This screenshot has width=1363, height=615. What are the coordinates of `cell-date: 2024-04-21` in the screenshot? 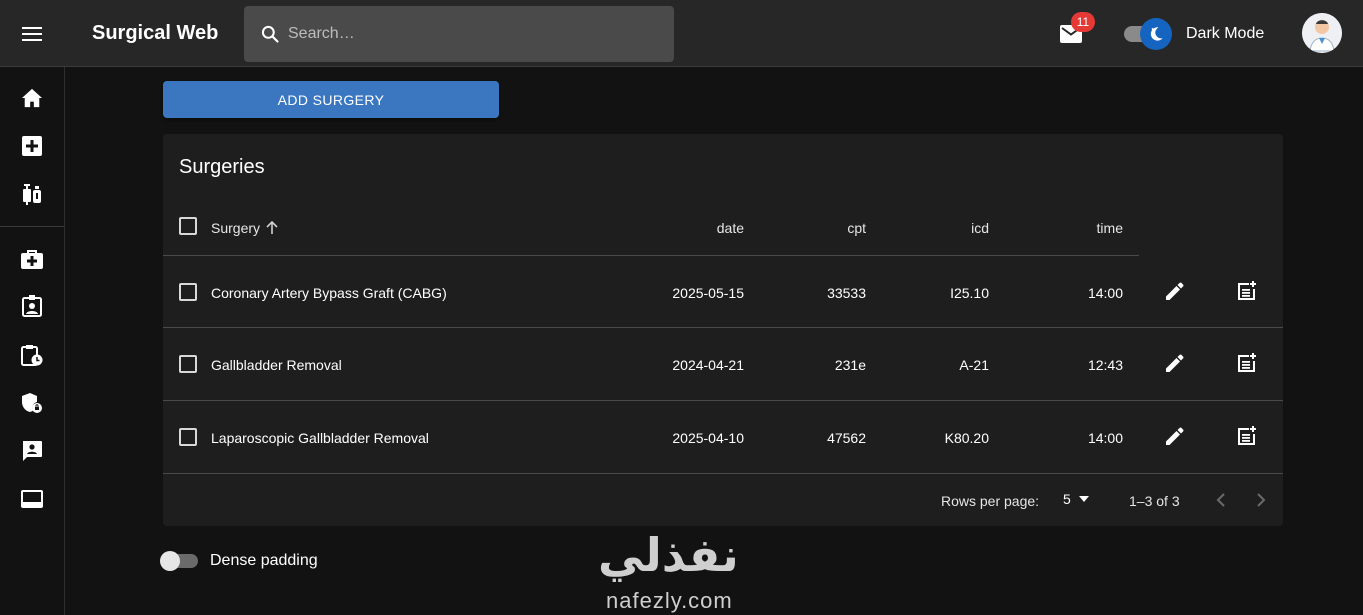 It's located at (708, 365).